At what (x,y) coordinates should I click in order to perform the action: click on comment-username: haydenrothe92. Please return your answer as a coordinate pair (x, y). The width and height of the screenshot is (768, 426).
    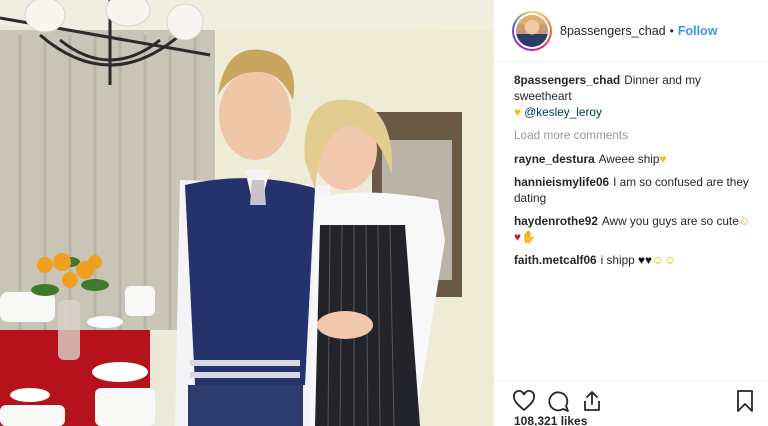
    Looking at the image, I should click on (556, 221).